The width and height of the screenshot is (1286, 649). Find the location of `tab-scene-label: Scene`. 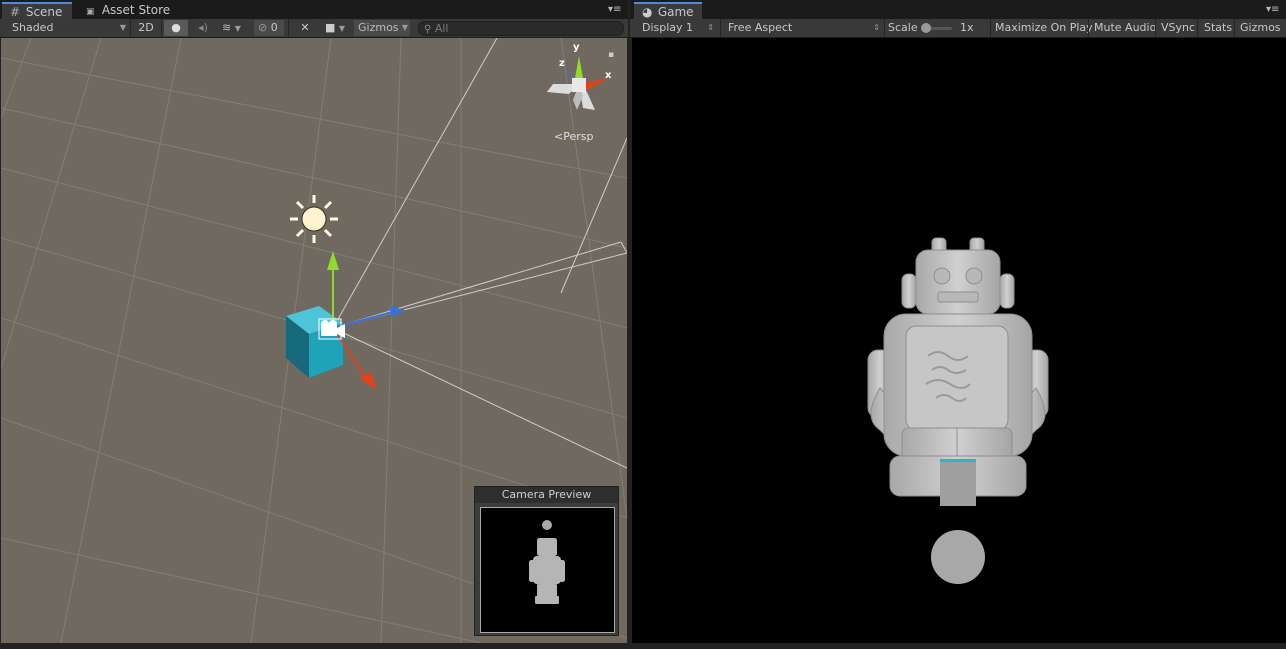

tab-scene-label: Scene is located at coordinates (44, 12).